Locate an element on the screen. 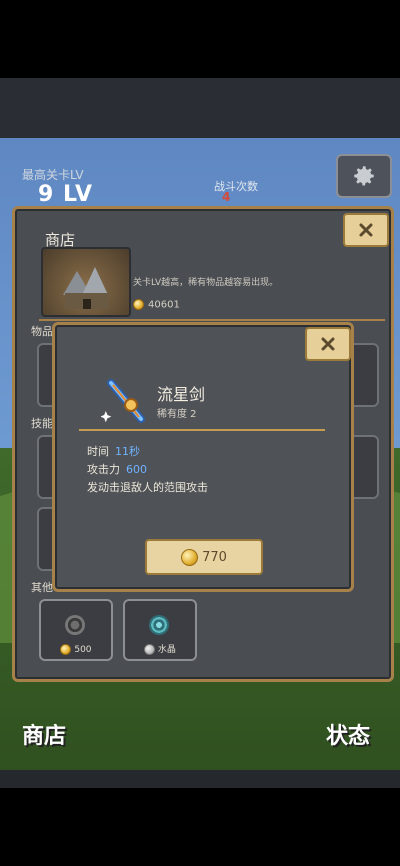  swirl-icon is located at coordinates (159, 625).